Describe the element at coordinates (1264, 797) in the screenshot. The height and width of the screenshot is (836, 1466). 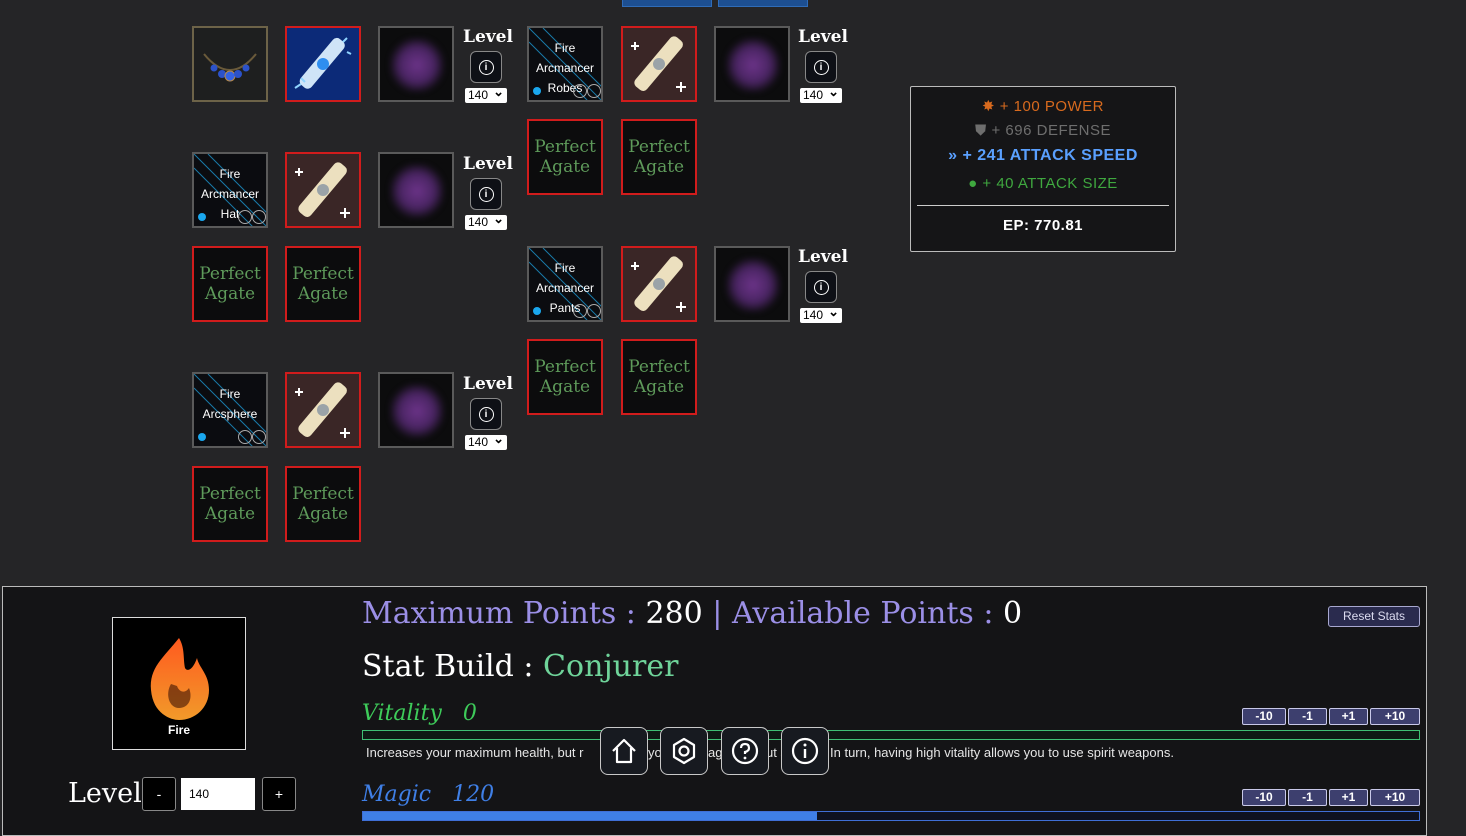
I see `magic-minus10-button: -10` at that location.